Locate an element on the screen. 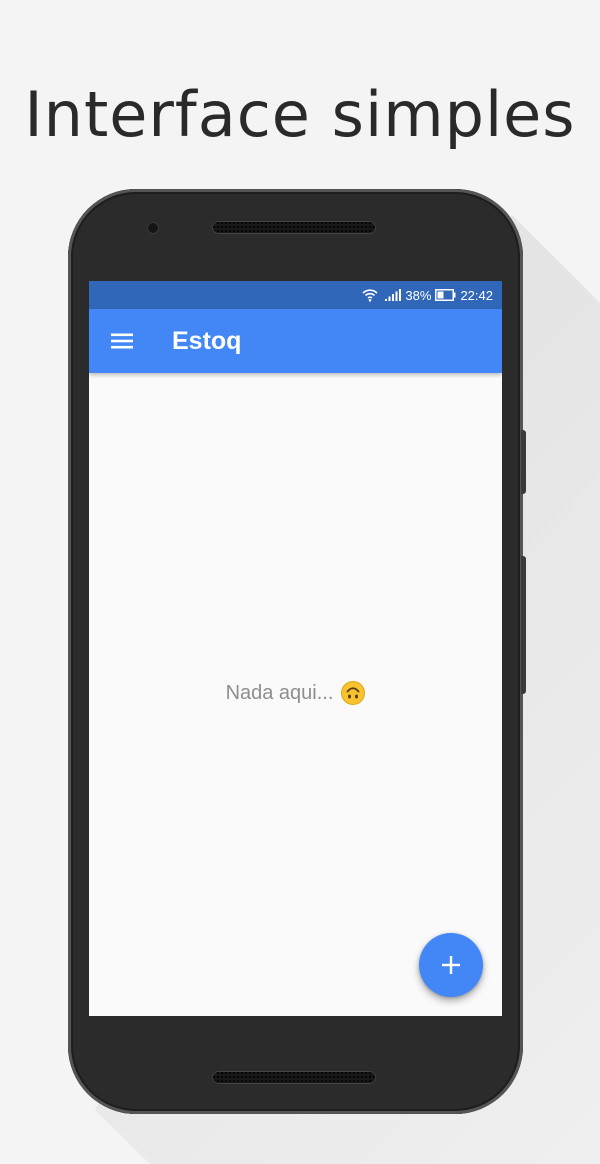 The image size is (600, 1164). wifi-icon is located at coordinates (370, 295).